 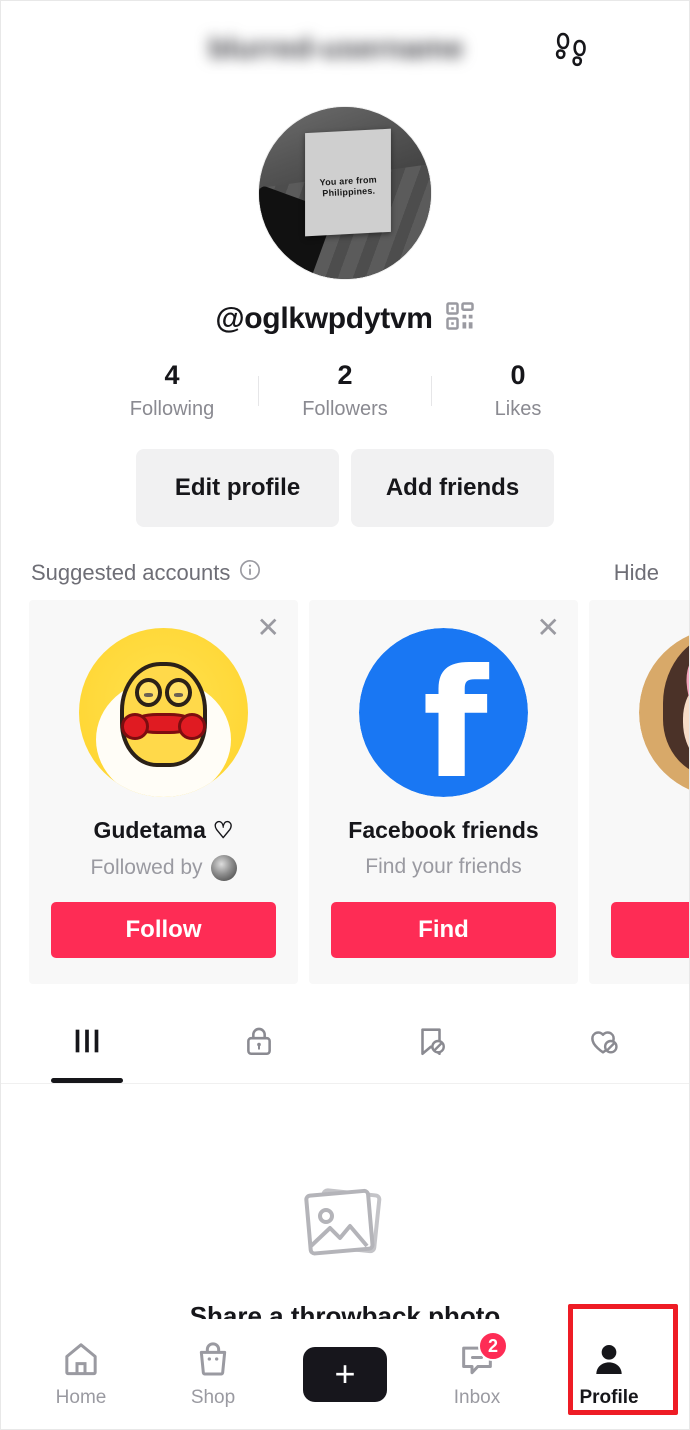 What do you see at coordinates (518, 375) in the screenshot?
I see `likes-count: 0` at bounding box center [518, 375].